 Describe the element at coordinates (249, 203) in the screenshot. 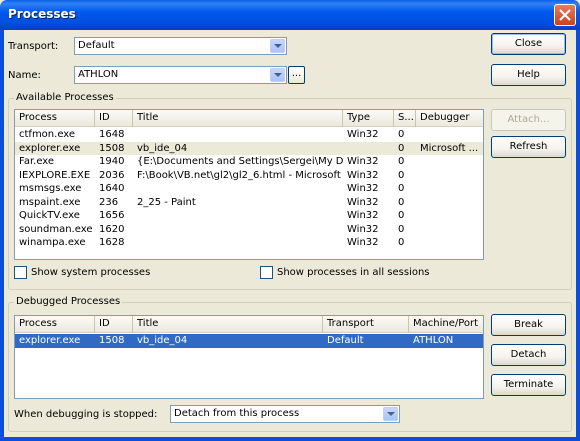

I see `table-row: mspaint.exe 236 2_25 - Paint Win32 0` at that location.